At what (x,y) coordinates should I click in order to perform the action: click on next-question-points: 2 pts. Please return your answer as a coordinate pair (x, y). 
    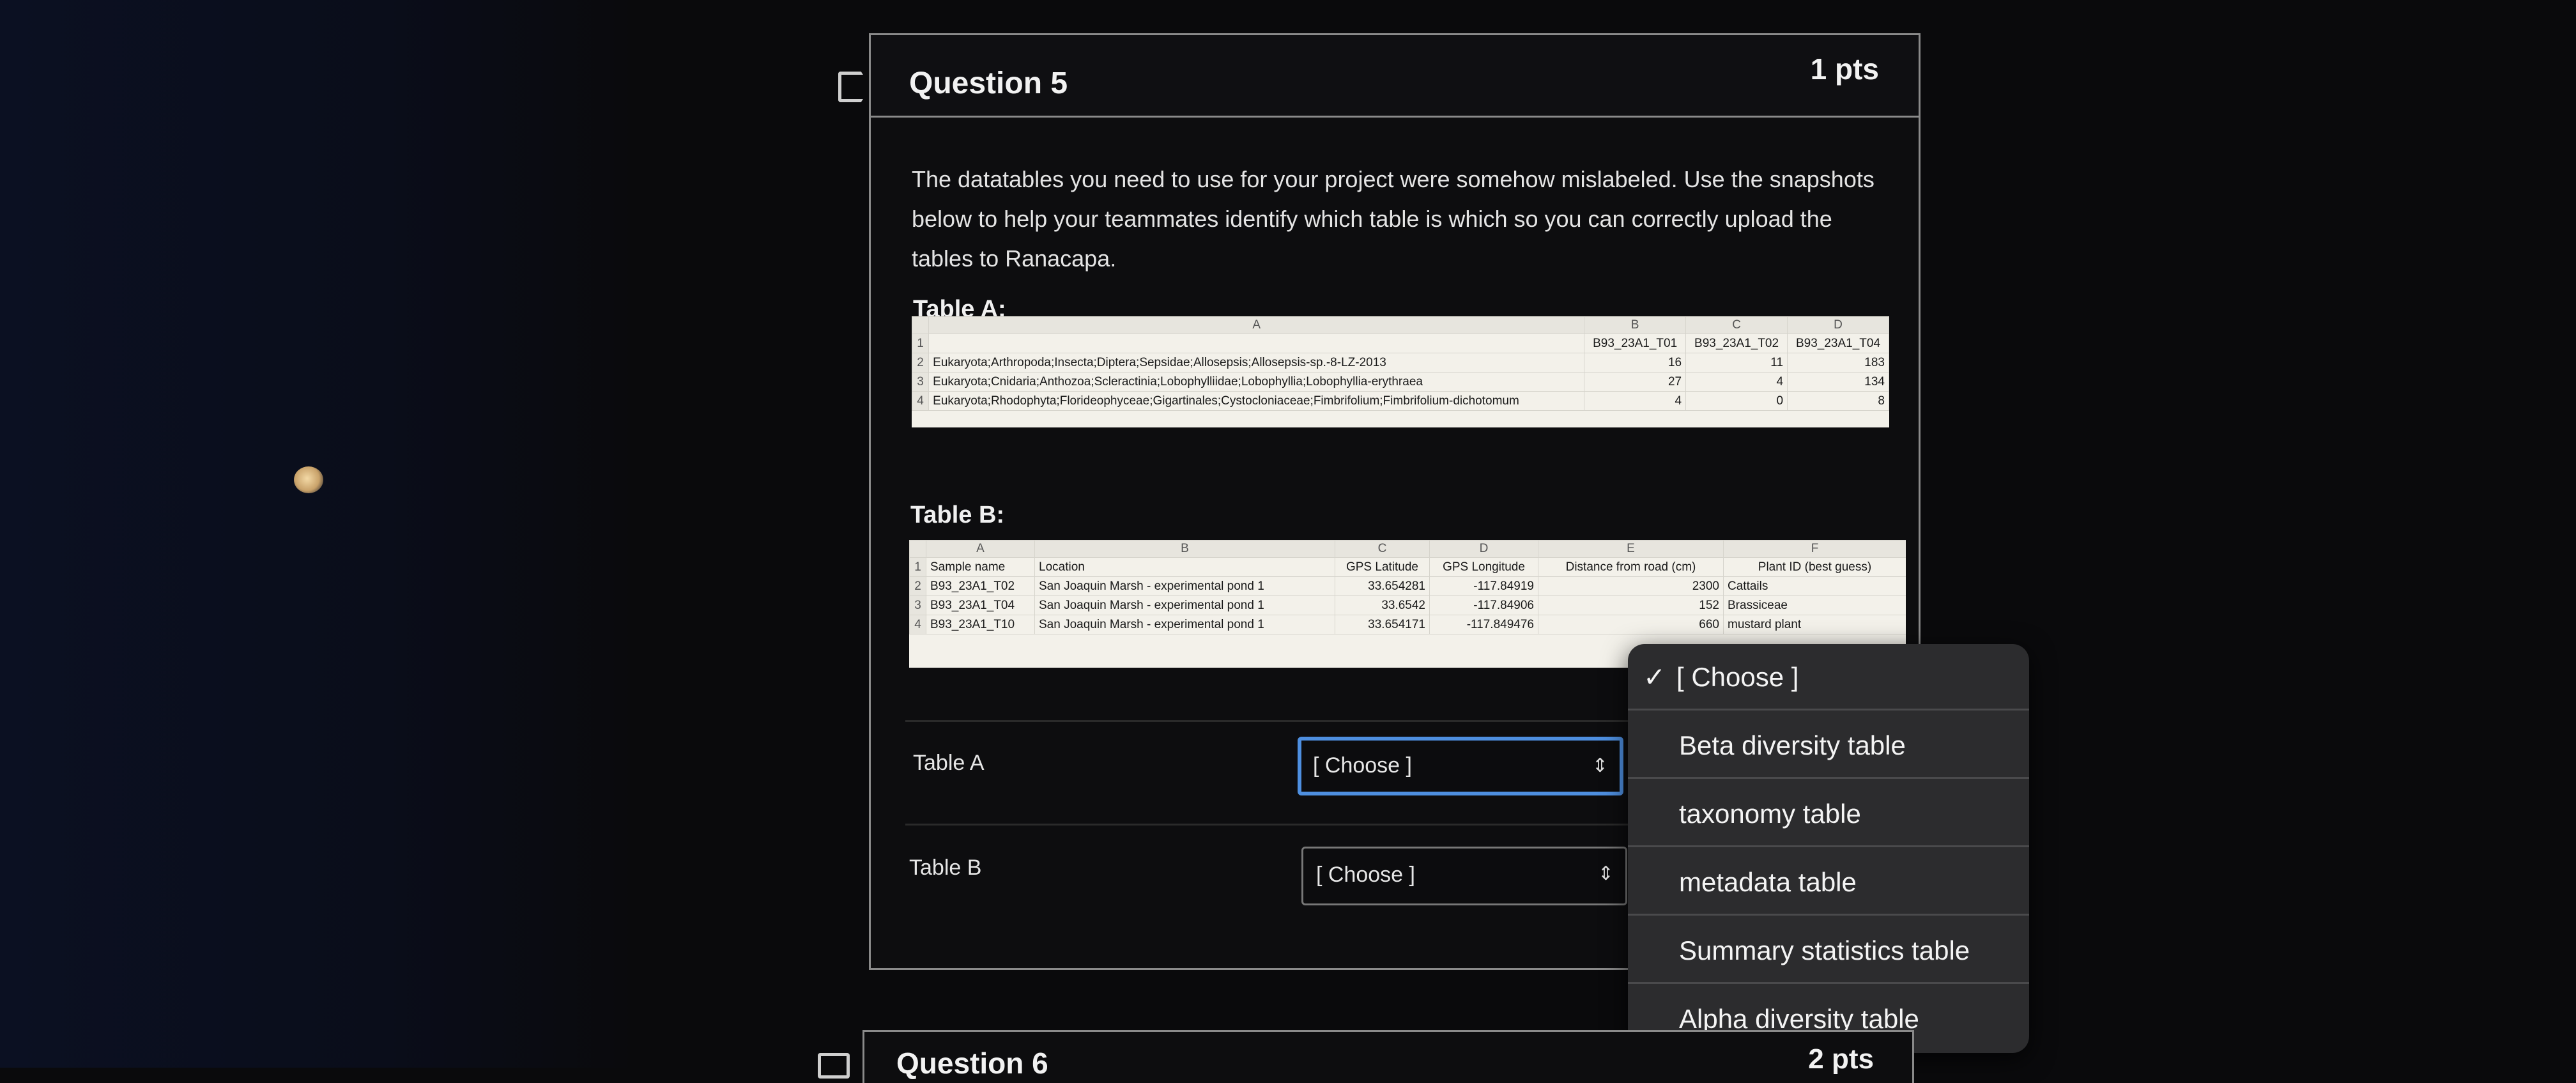
    Looking at the image, I should click on (1841, 1059).